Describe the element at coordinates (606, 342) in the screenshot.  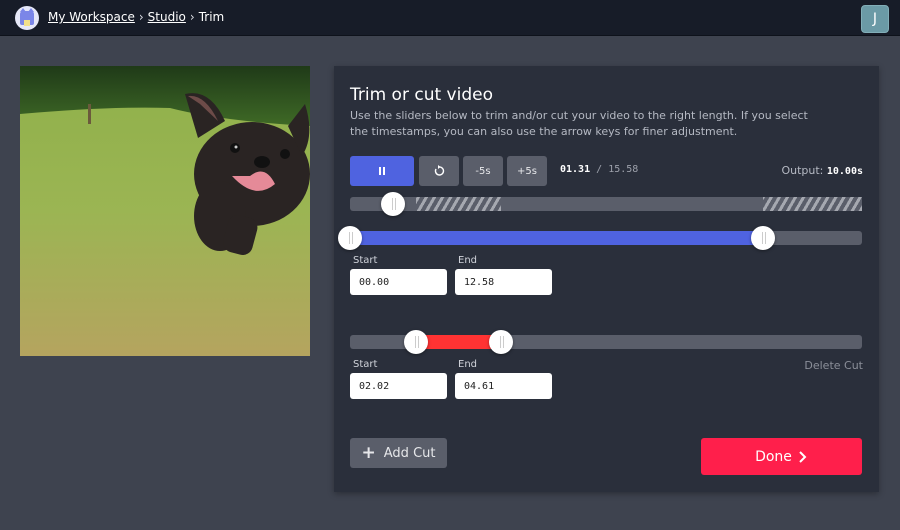
I see `cut-slider` at that location.